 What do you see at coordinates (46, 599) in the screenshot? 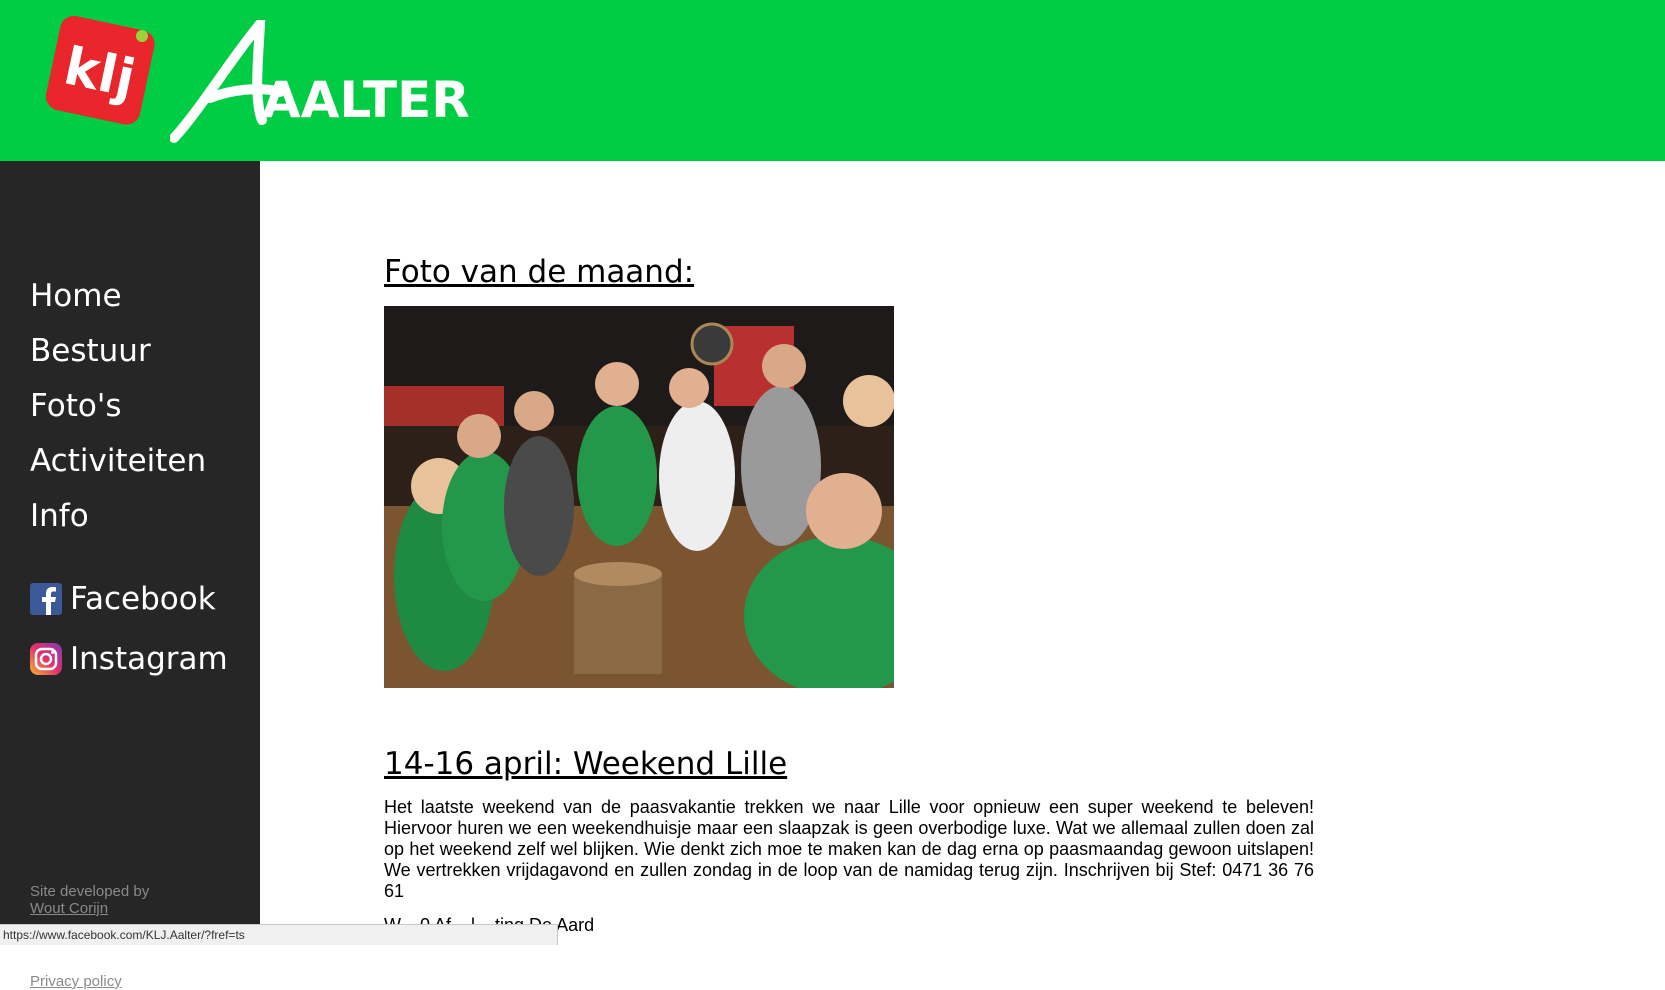
I see `facebook-icon` at bounding box center [46, 599].